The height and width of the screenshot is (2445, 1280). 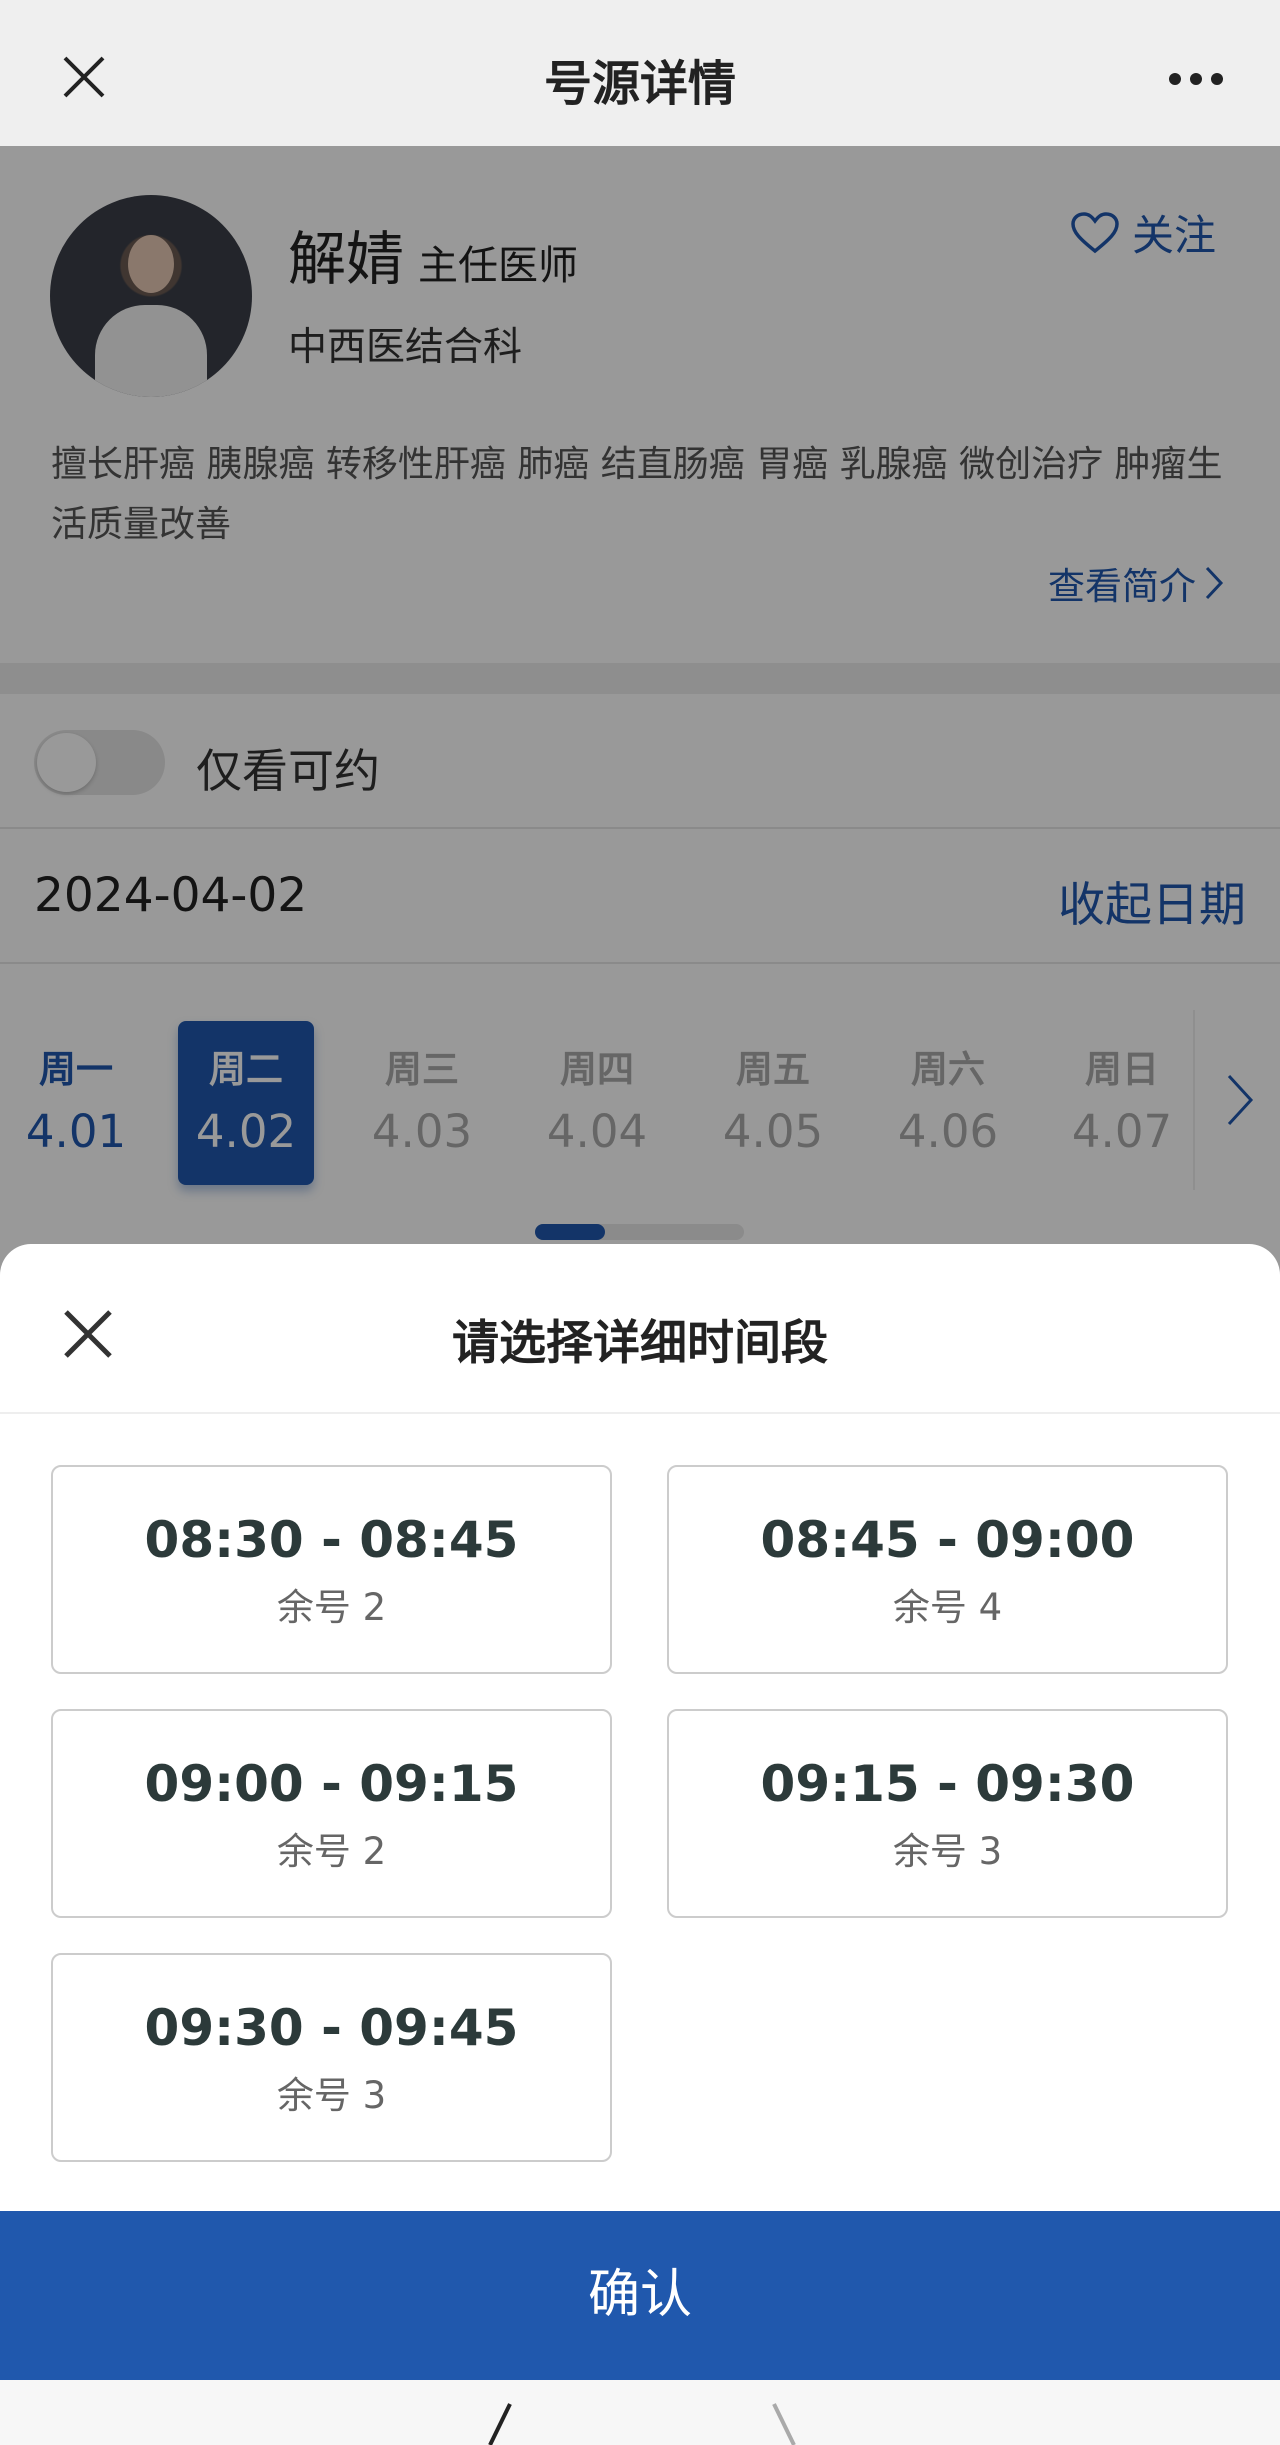 I want to click on slot-time: 08:45 - 09:00, so click(x=947, y=1540).